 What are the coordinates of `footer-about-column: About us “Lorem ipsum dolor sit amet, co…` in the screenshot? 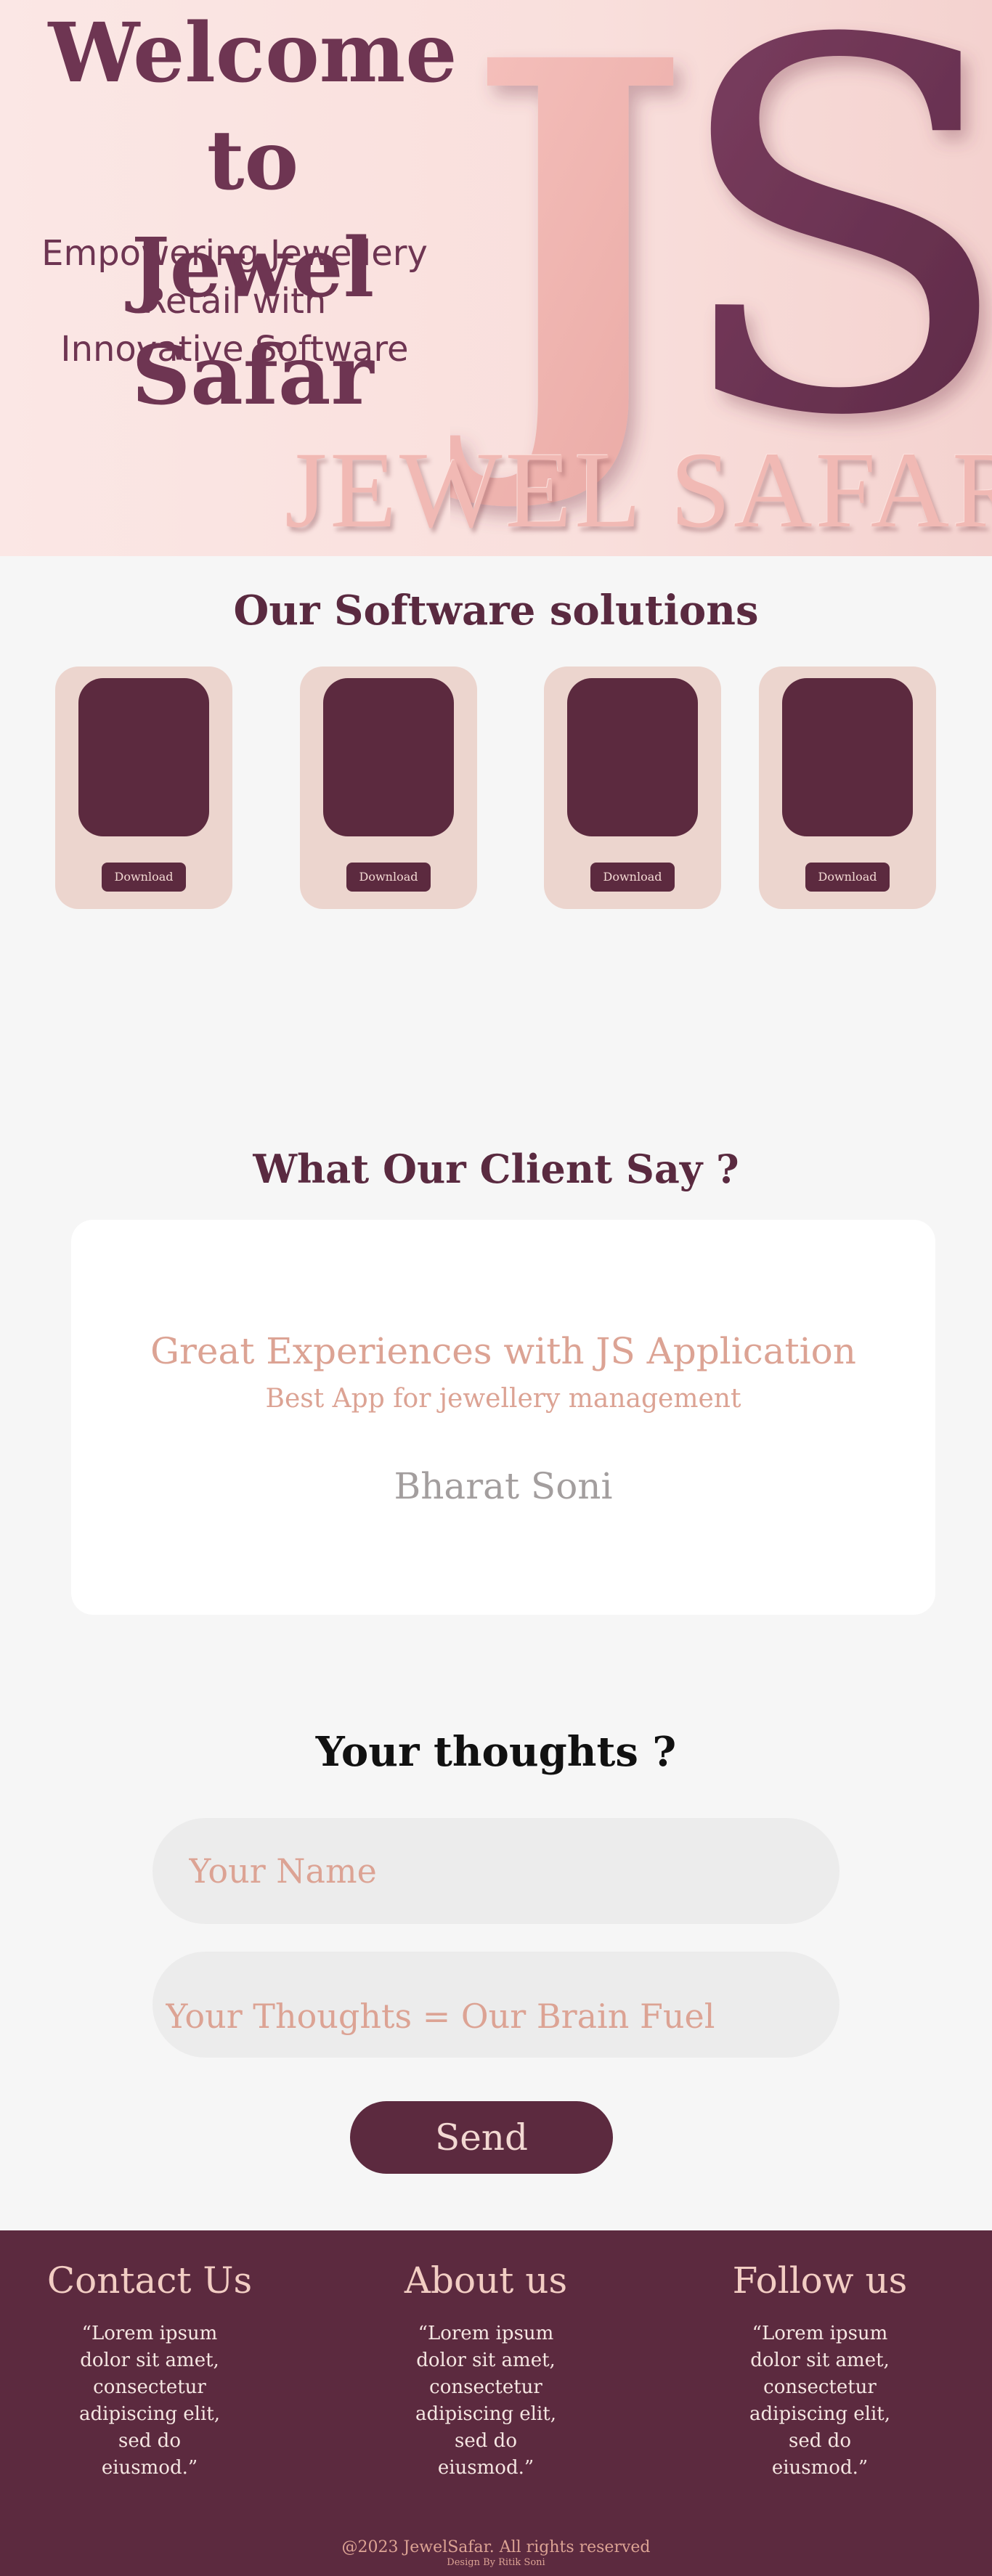 It's located at (486, 2370).